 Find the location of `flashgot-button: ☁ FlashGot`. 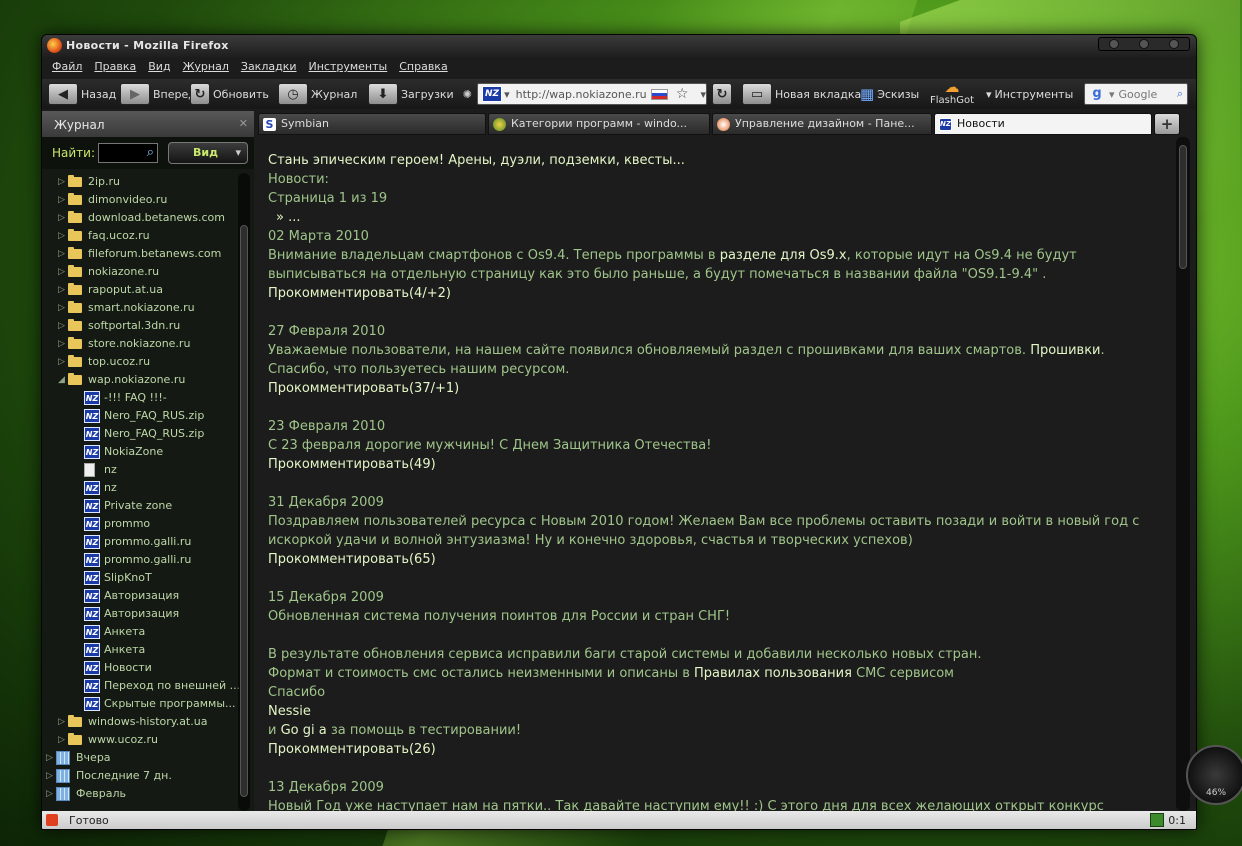

flashgot-button: ☁ FlashGot is located at coordinates (952, 92).